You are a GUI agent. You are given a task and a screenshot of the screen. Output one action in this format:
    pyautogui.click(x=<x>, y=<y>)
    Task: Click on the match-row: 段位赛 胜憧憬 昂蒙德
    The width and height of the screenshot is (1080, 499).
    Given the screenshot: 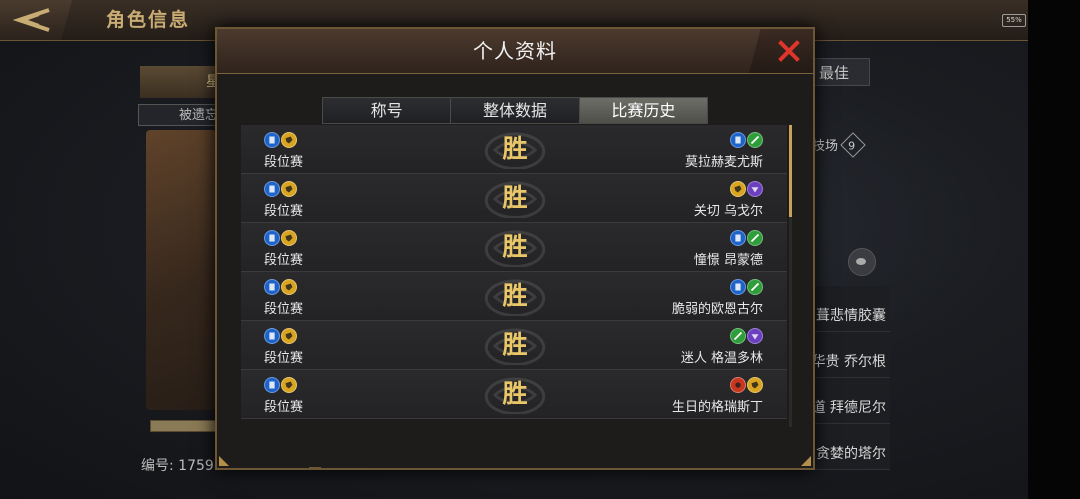 What is the action you would take?
    pyautogui.click(x=514, y=247)
    